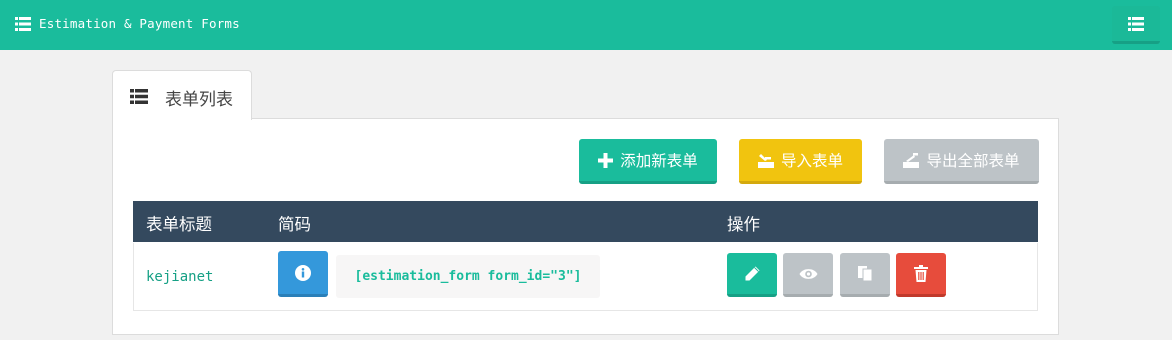 The height and width of the screenshot is (340, 1172). I want to click on edit-button, so click(752, 275).